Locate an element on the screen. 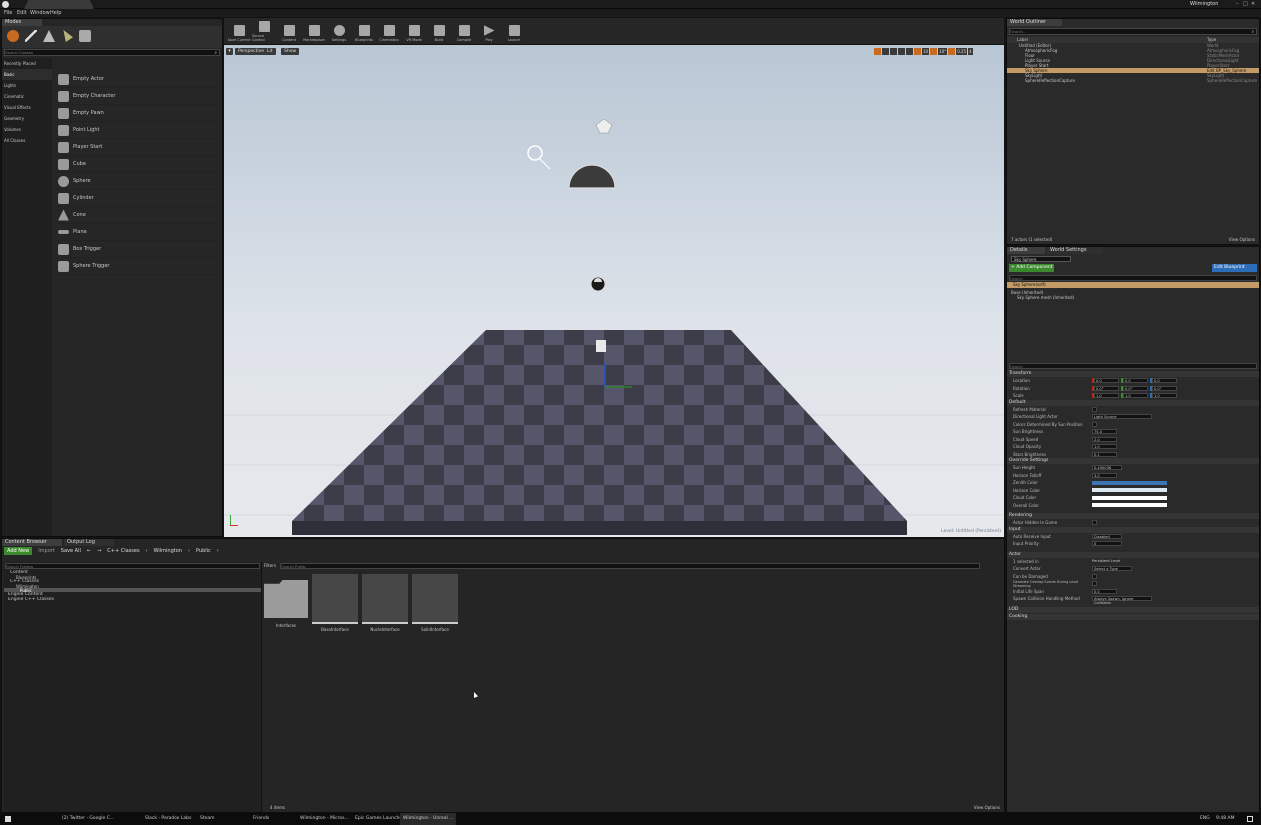 Image resolution: width=1261 pixels, height=825 pixels. paint-mode-icon is located at coordinates (31, 36).